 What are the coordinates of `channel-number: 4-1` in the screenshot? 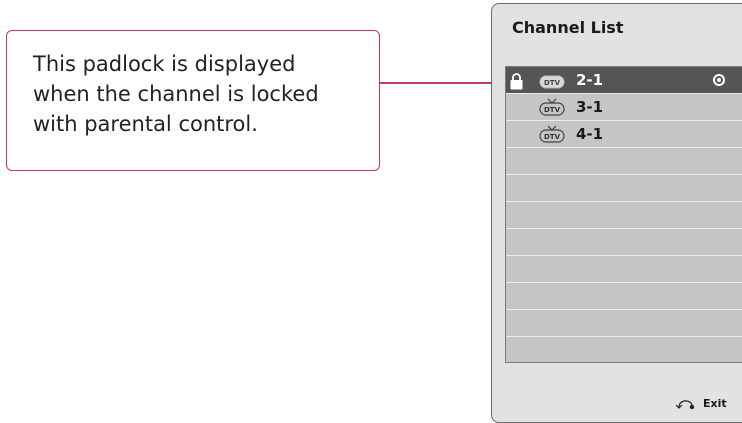 It's located at (590, 134).